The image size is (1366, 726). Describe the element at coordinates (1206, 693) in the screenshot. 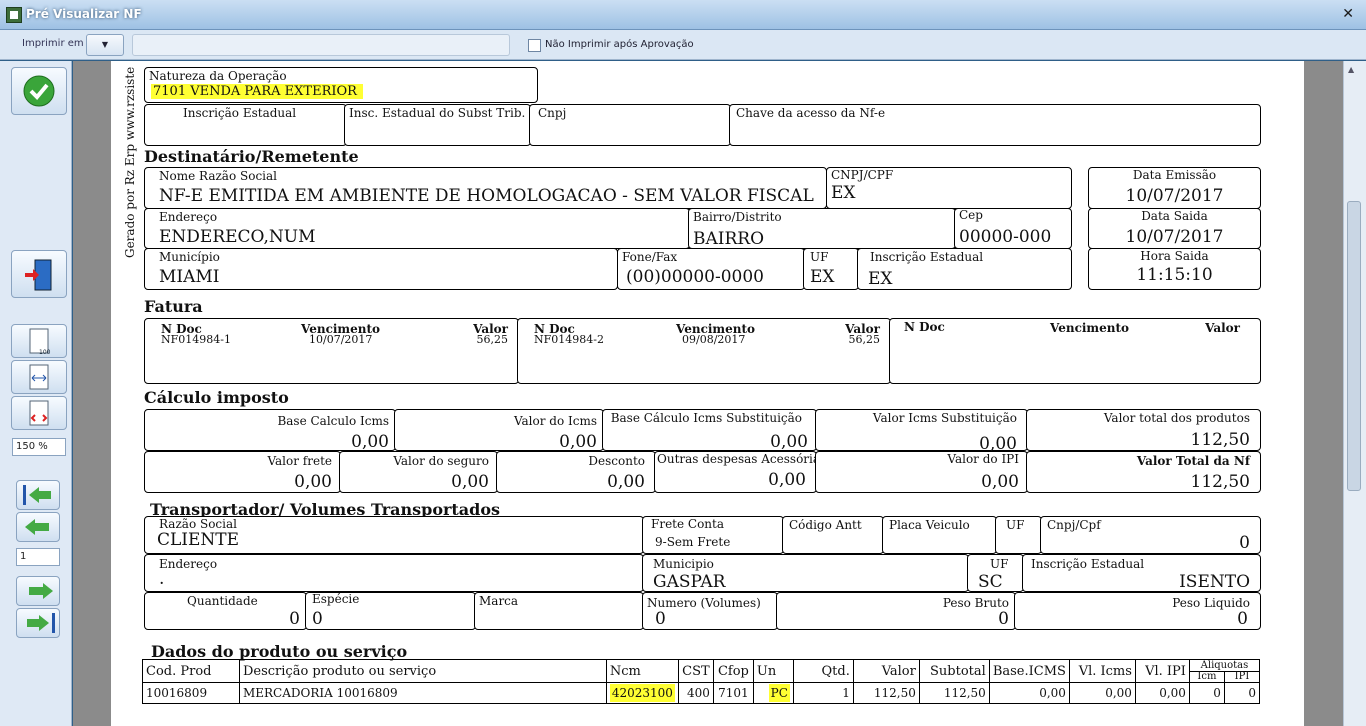

I see `cell-icm: 0` at that location.